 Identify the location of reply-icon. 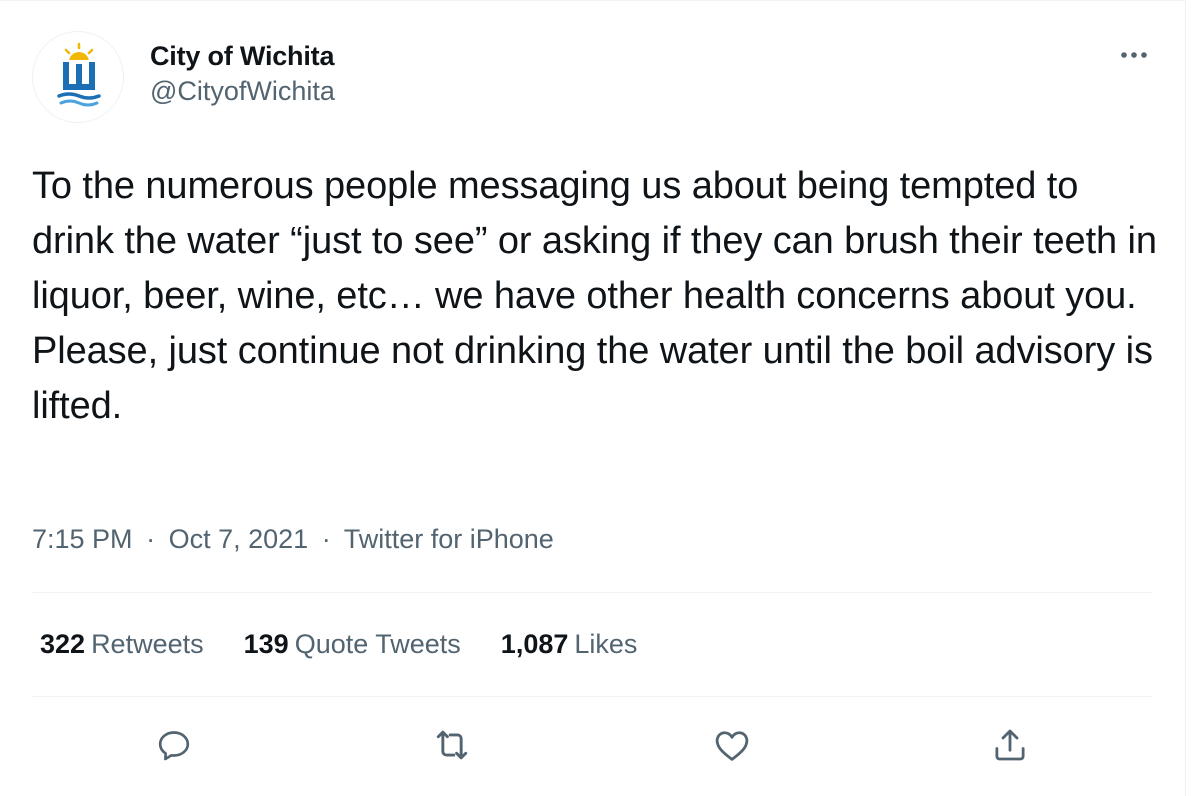
(174, 746).